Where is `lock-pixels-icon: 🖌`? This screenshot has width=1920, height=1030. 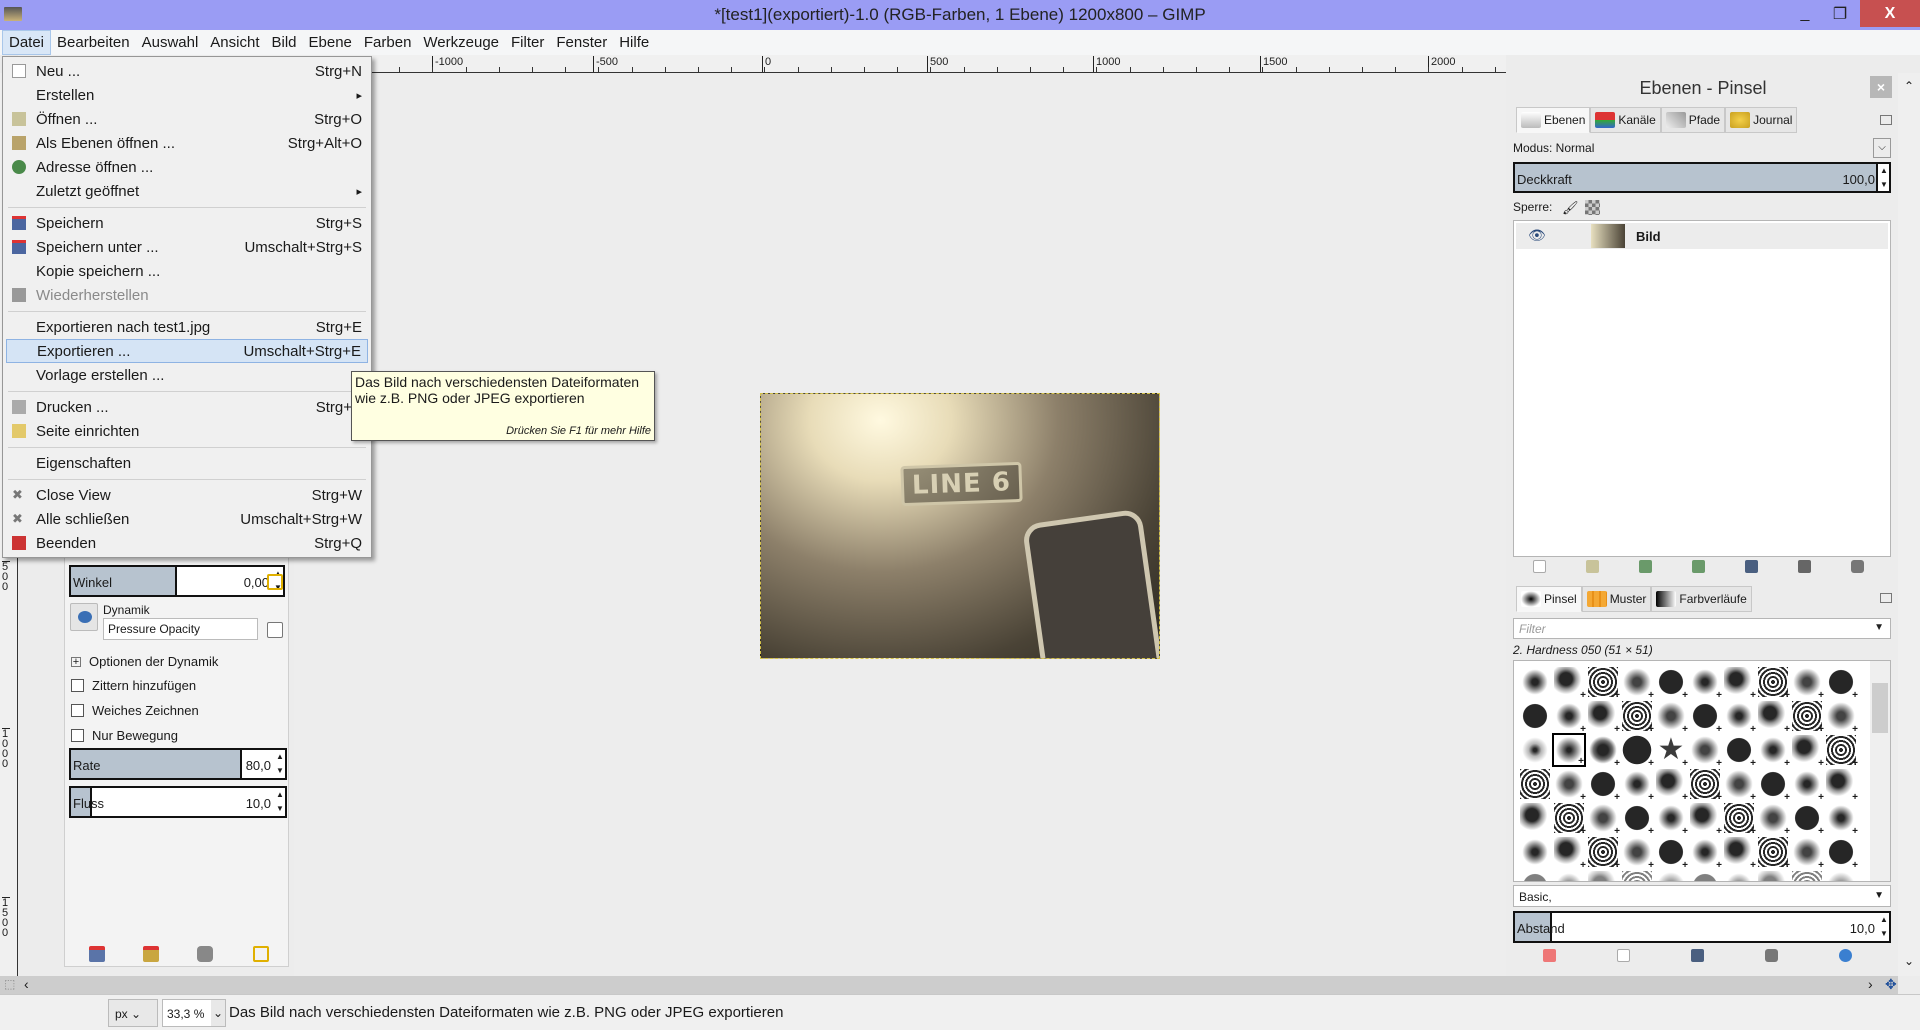
lock-pixels-icon: 🖌 is located at coordinates (1570, 208).